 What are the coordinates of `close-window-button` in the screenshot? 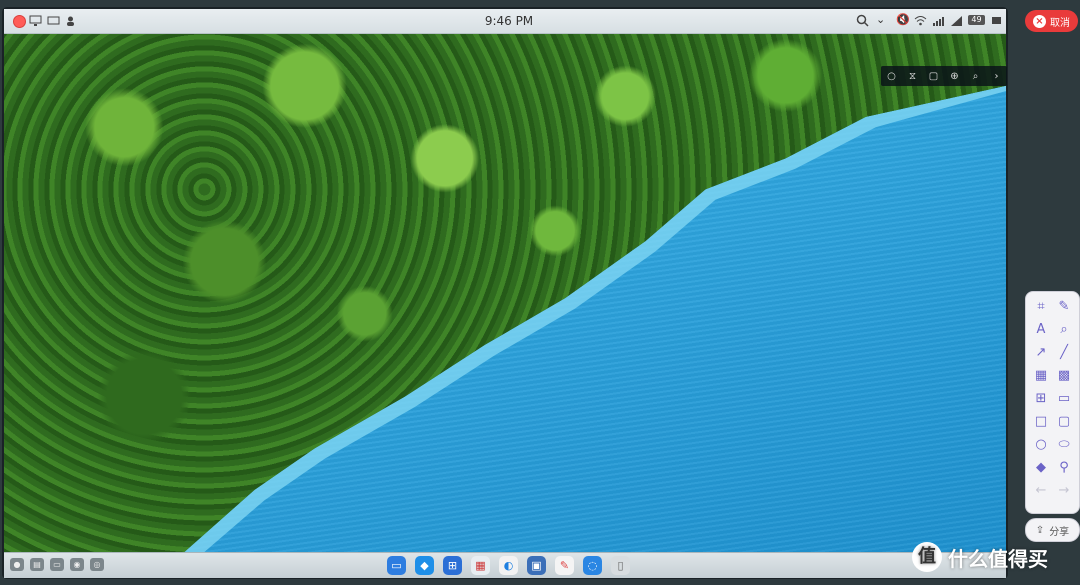 It's located at (19, 21).